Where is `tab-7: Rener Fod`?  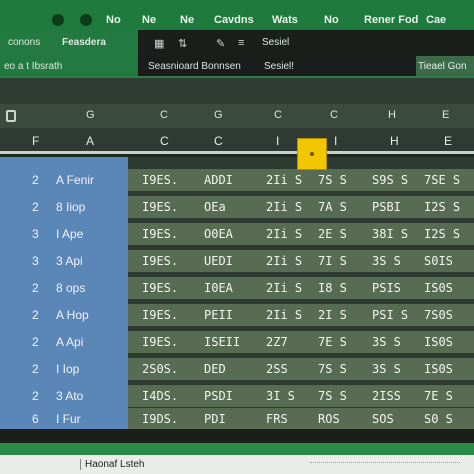
tab-7: Rener Fod is located at coordinates (391, 20).